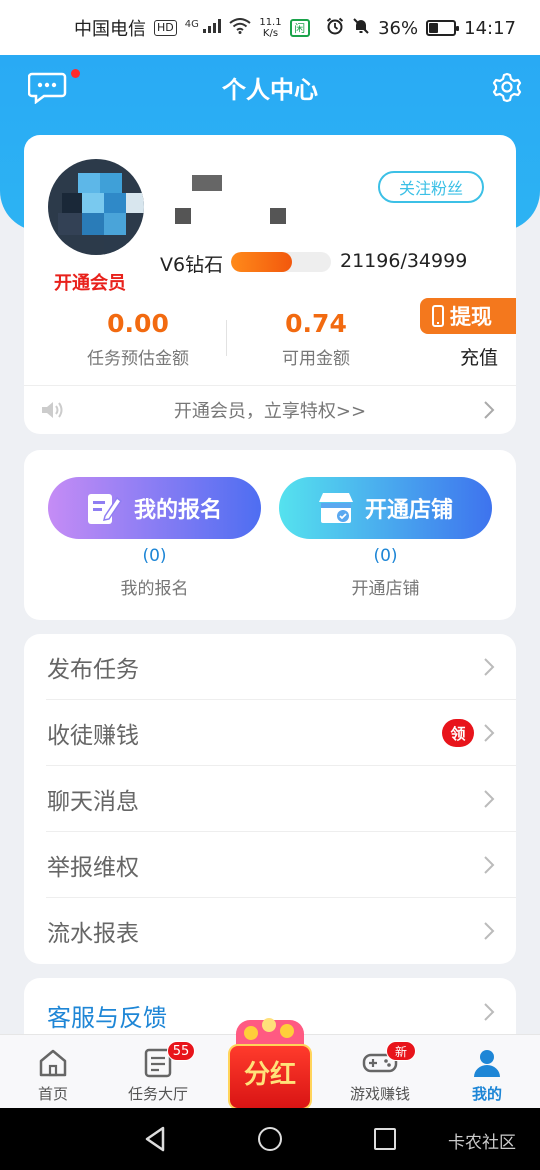 This screenshot has height=1170, width=540. What do you see at coordinates (53, 410) in the screenshot?
I see `speaker-icon` at bounding box center [53, 410].